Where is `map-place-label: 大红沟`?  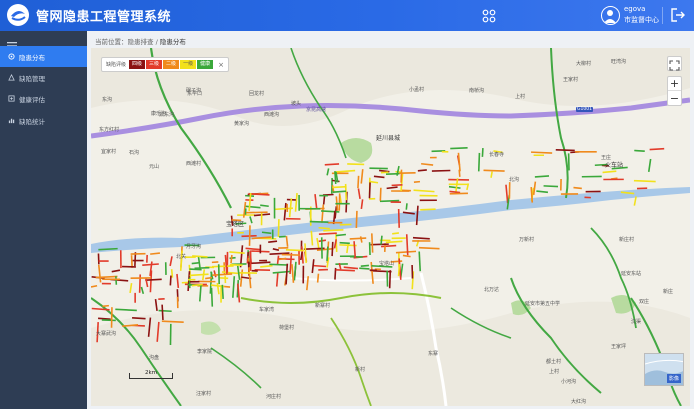
map-place-label: 大红沟 is located at coordinates (579, 402).